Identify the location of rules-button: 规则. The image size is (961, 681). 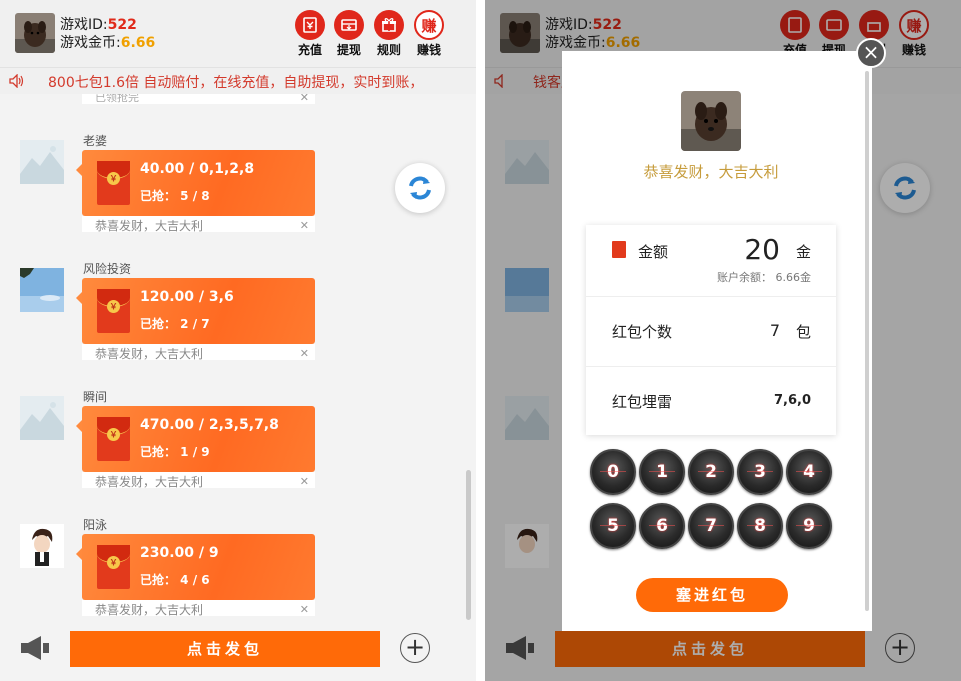
(389, 34).